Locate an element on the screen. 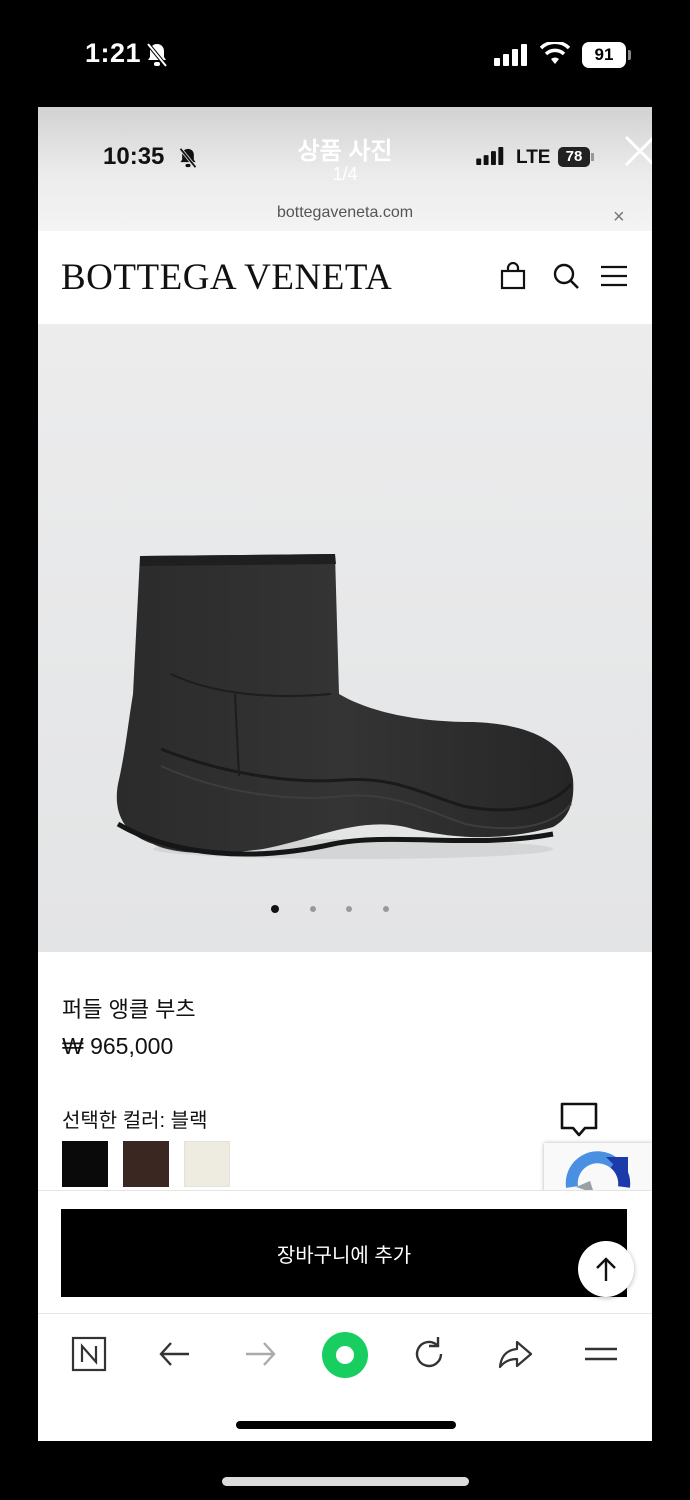  selected-color-label: 선택한 컬러: 블랙 is located at coordinates (135, 1121).